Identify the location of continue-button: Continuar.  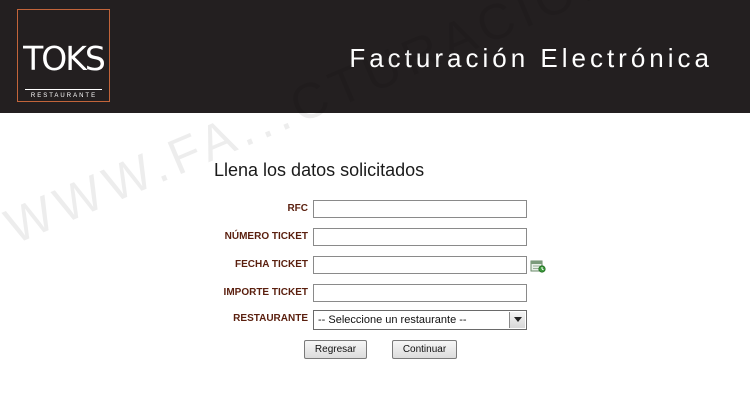
(424, 349).